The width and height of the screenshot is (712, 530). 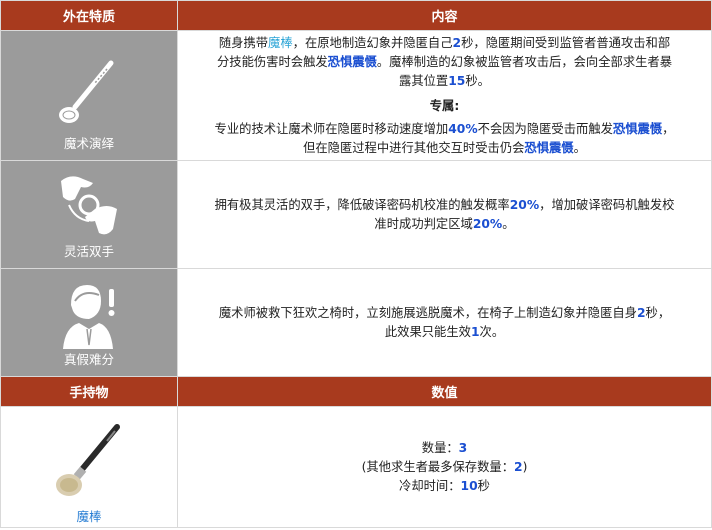 What do you see at coordinates (89, 391) in the screenshot?
I see `header-item: 手持物` at bounding box center [89, 391].